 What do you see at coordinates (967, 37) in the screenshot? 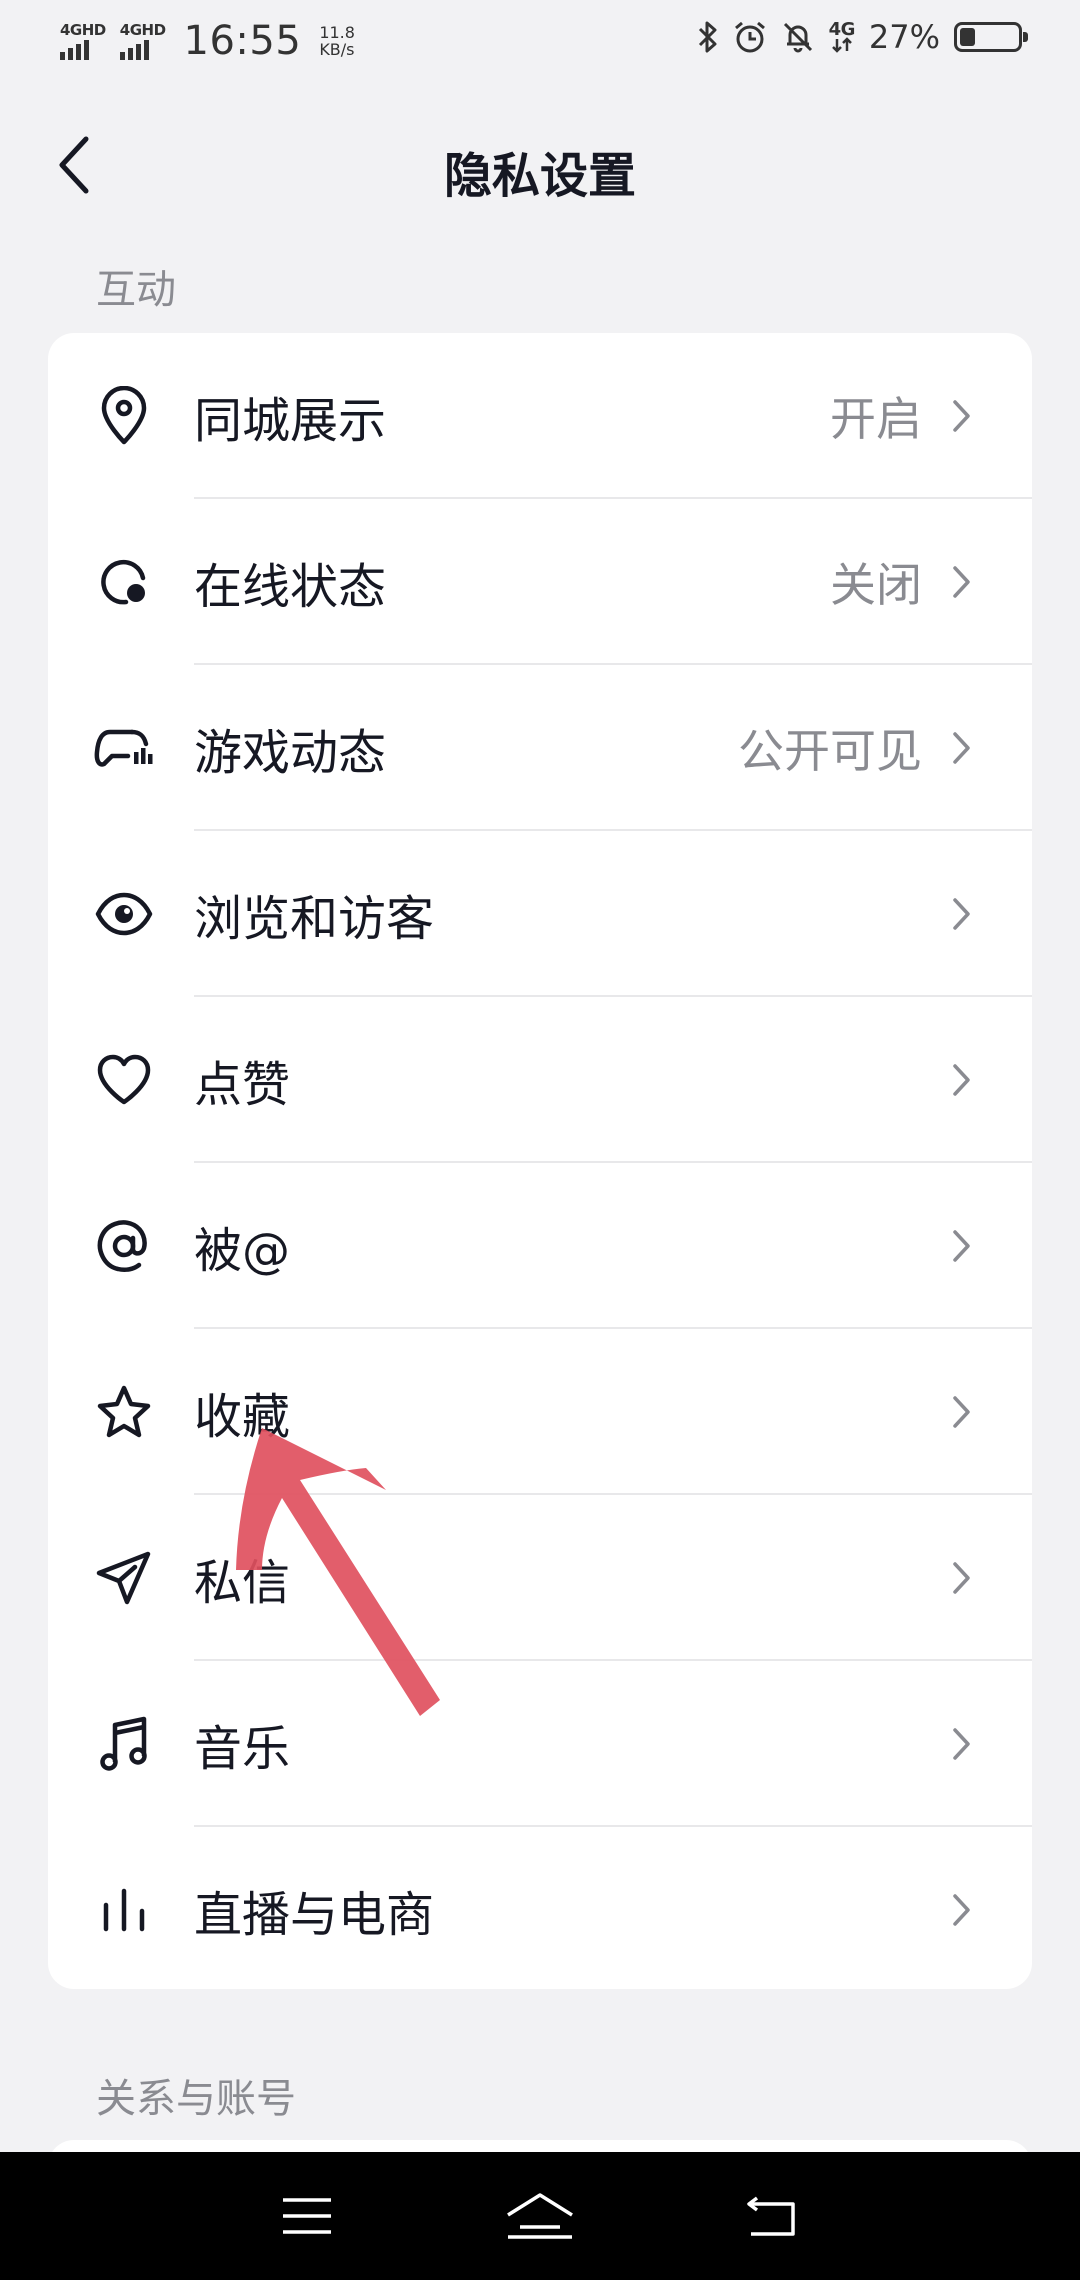
I see `battery-fill` at bounding box center [967, 37].